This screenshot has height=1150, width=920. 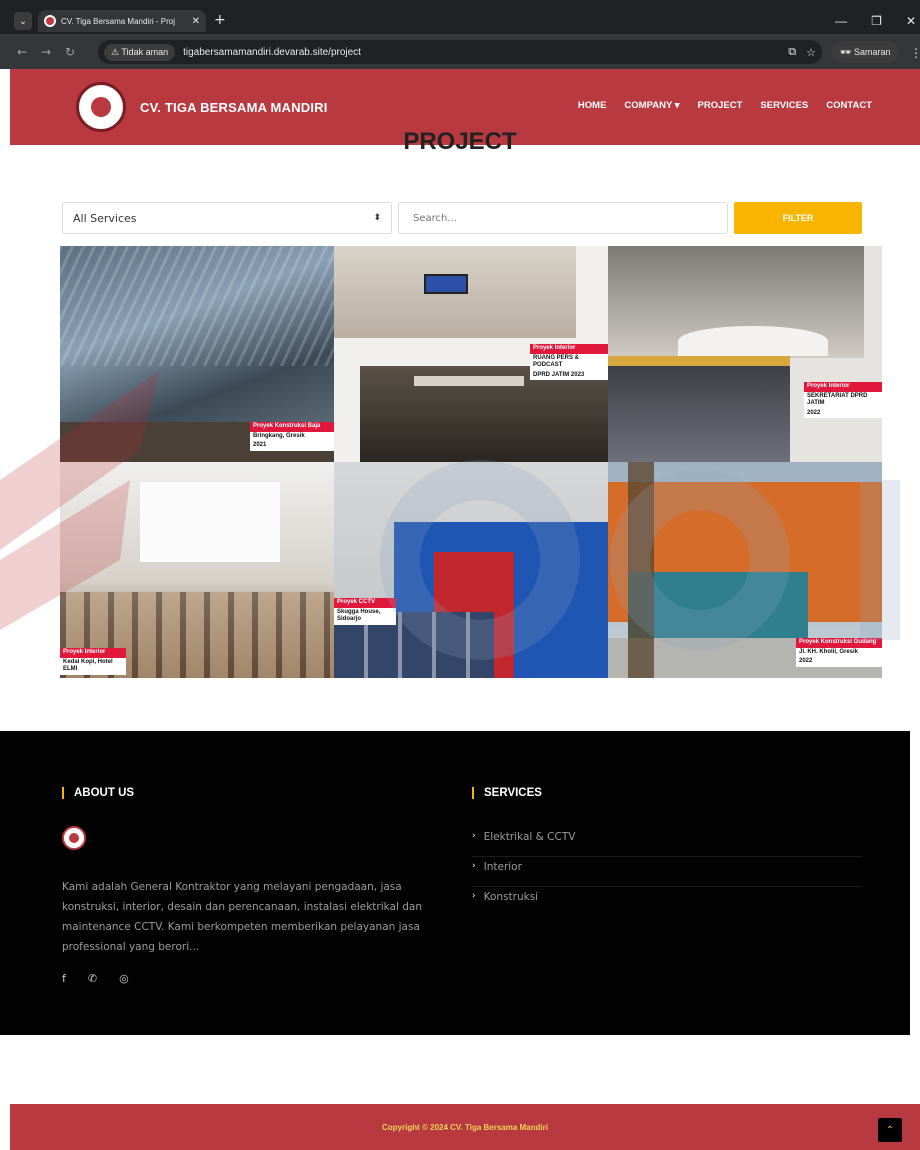 I want to click on project-caption-location: RUANG PERS & PODCAST, so click(x=569, y=362).